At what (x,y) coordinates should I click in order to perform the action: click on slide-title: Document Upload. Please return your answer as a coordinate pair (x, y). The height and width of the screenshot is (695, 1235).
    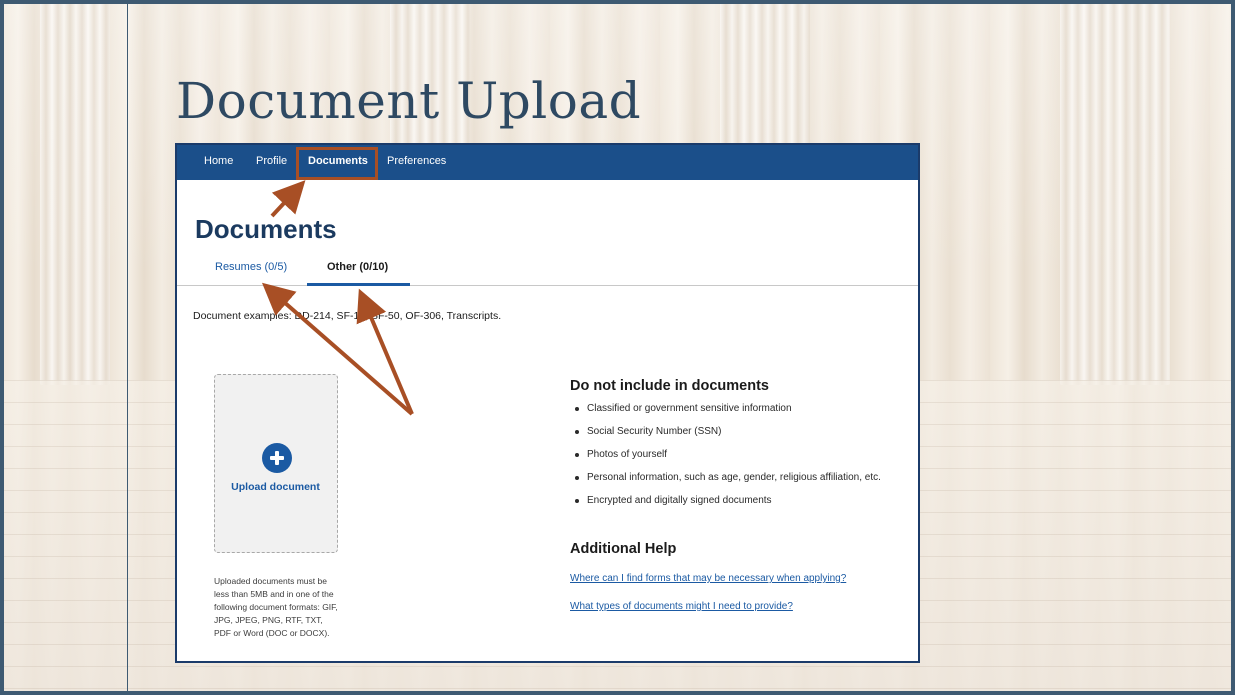
    Looking at the image, I should click on (409, 101).